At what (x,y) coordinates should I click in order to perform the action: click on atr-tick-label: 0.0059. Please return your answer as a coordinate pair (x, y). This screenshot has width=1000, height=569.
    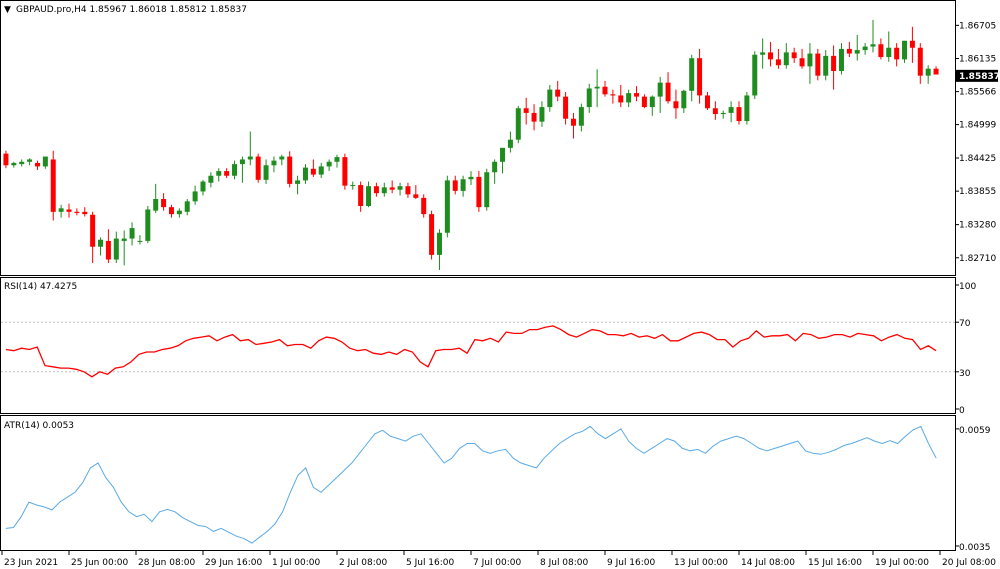
    Looking at the image, I should click on (975, 431).